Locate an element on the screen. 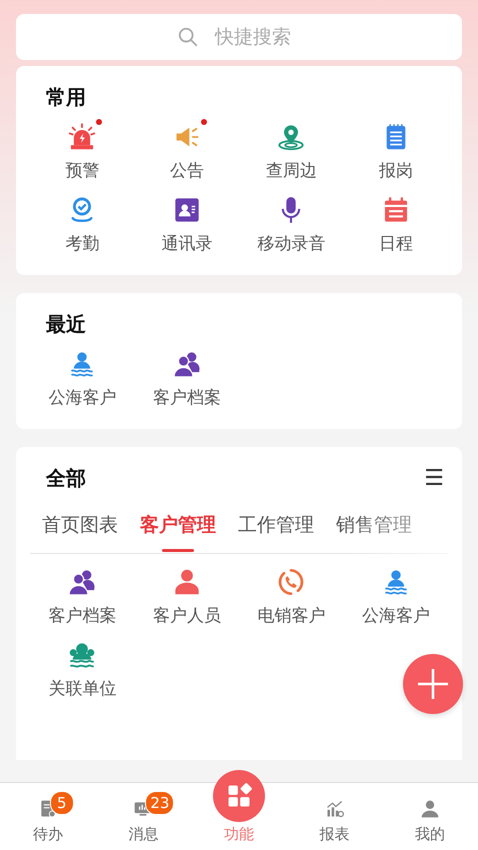  count-badge: 23 is located at coordinates (159, 803).